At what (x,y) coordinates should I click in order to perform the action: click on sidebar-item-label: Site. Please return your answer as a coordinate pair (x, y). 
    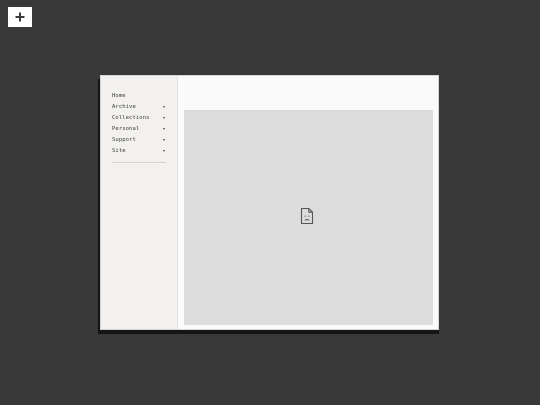
    Looking at the image, I should click on (119, 151).